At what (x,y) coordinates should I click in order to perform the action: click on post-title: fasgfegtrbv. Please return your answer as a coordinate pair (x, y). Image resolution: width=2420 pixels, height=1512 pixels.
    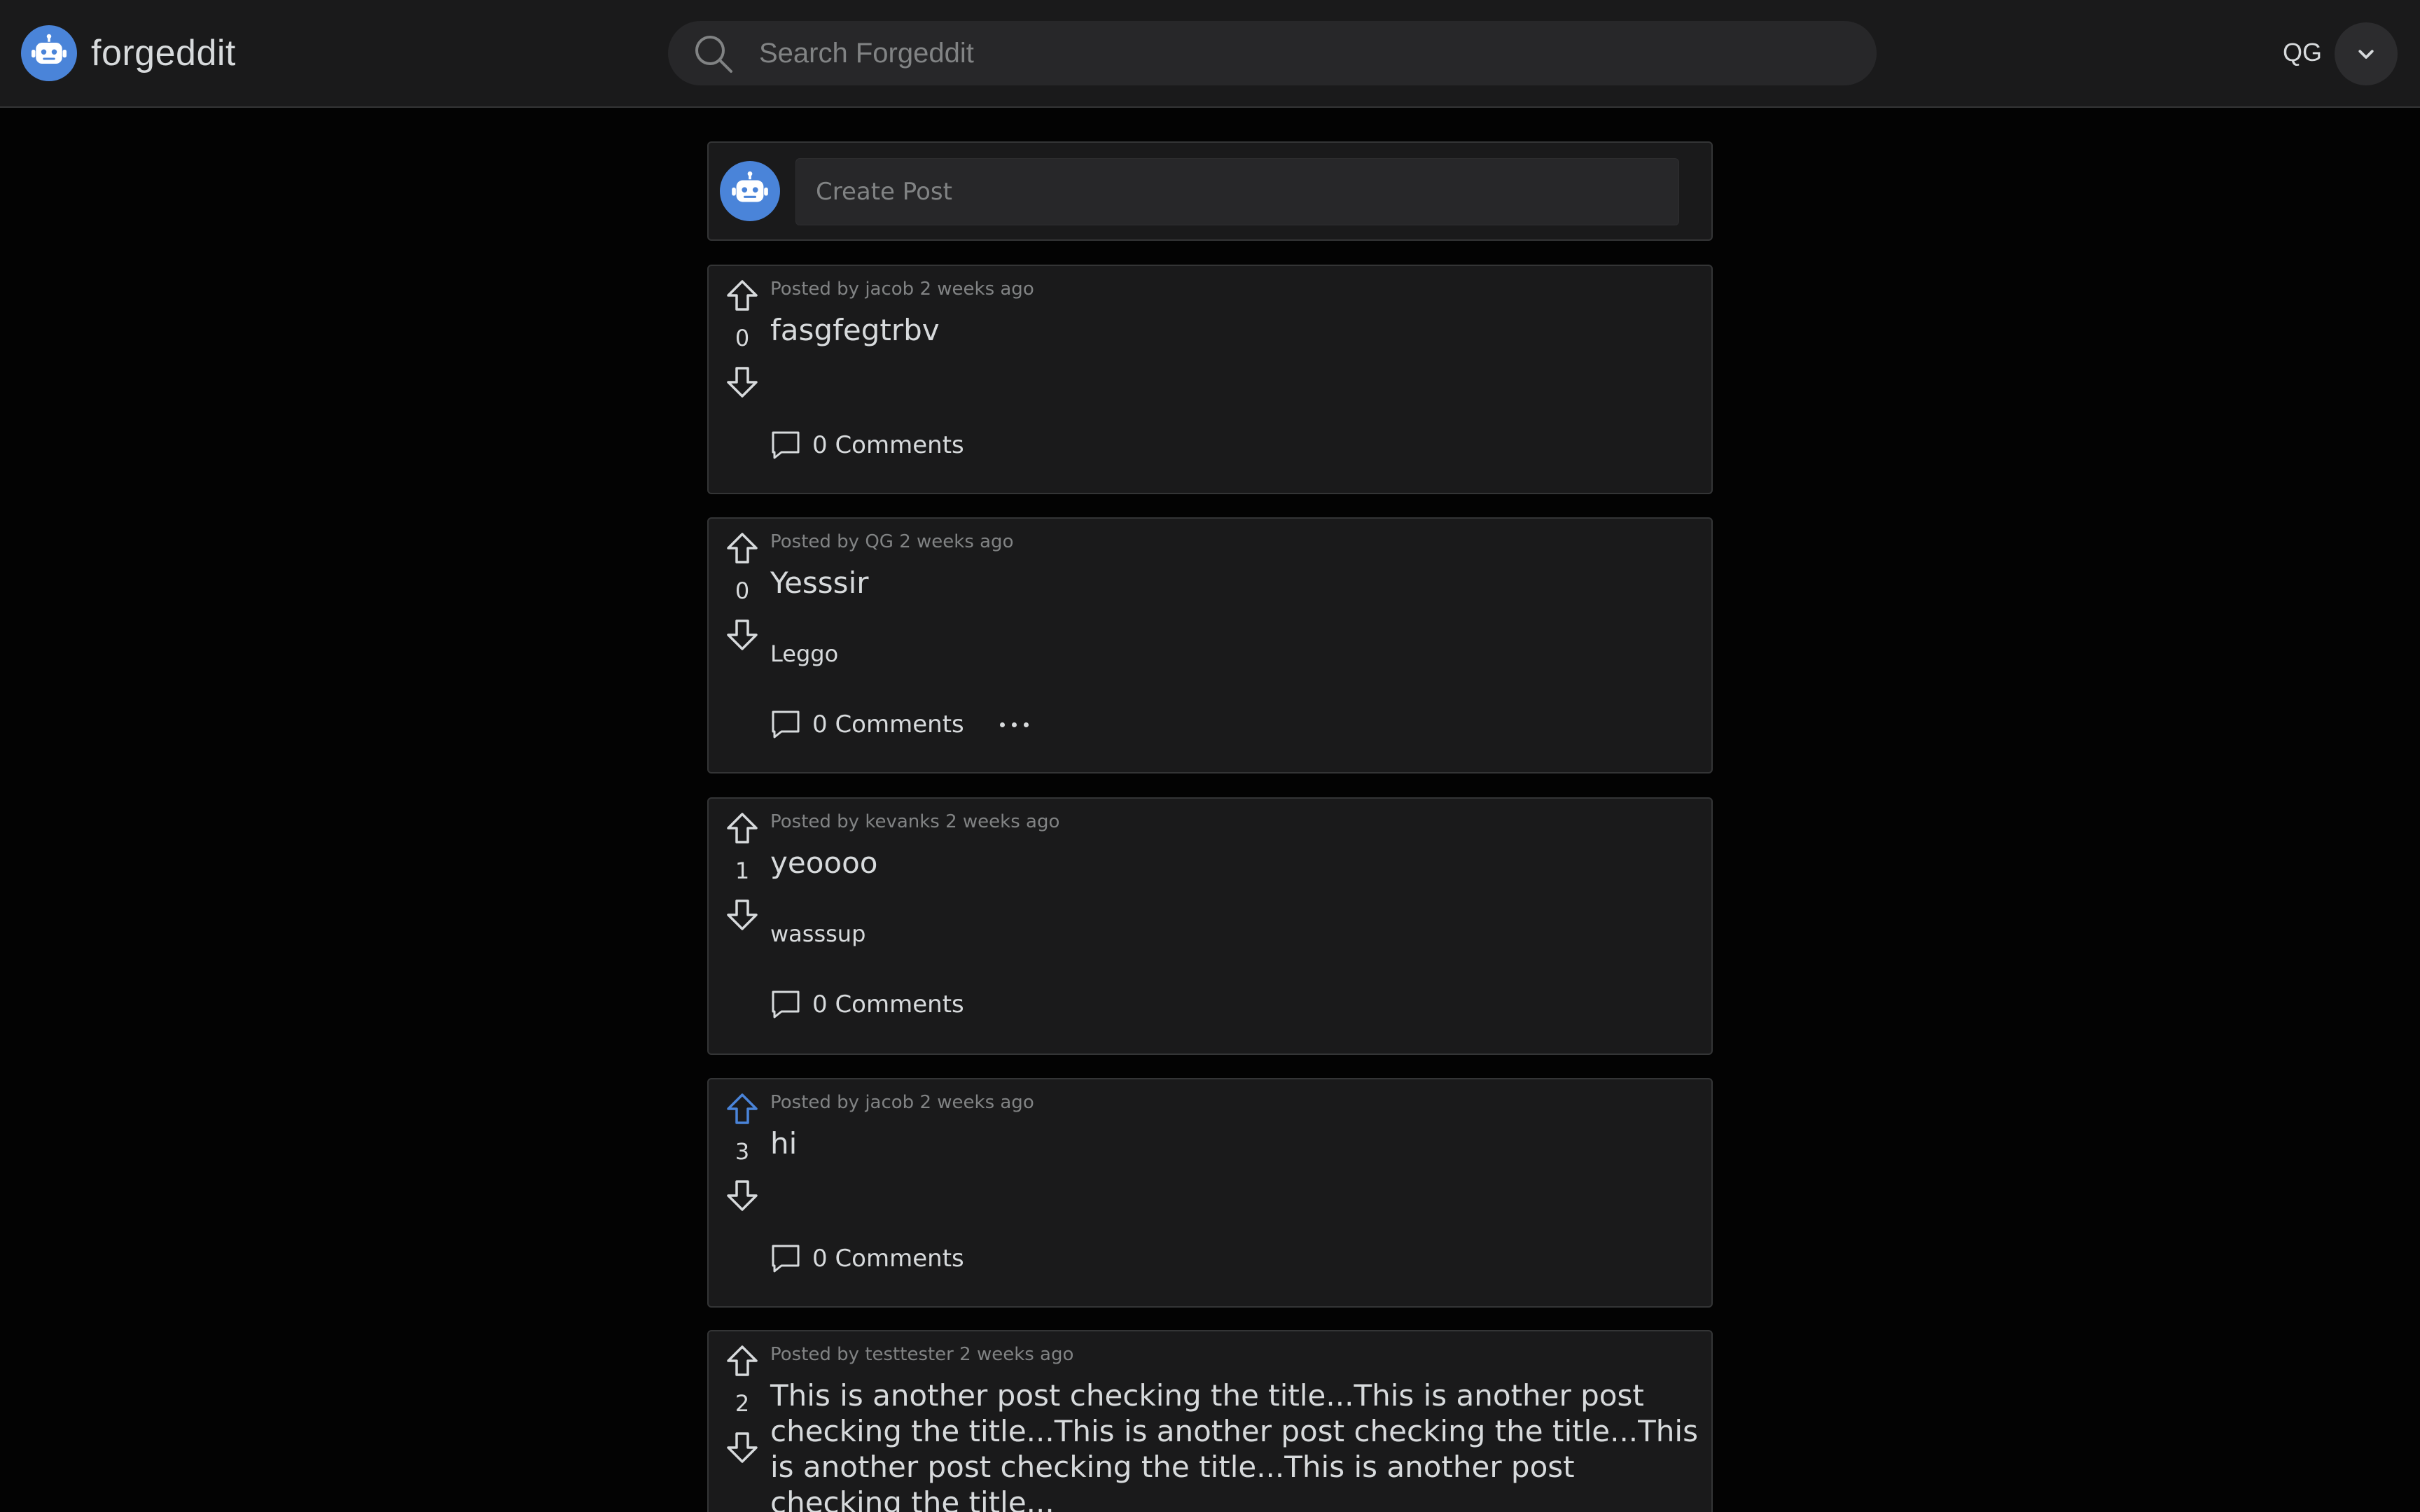
    Looking at the image, I should click on (1239, 330).